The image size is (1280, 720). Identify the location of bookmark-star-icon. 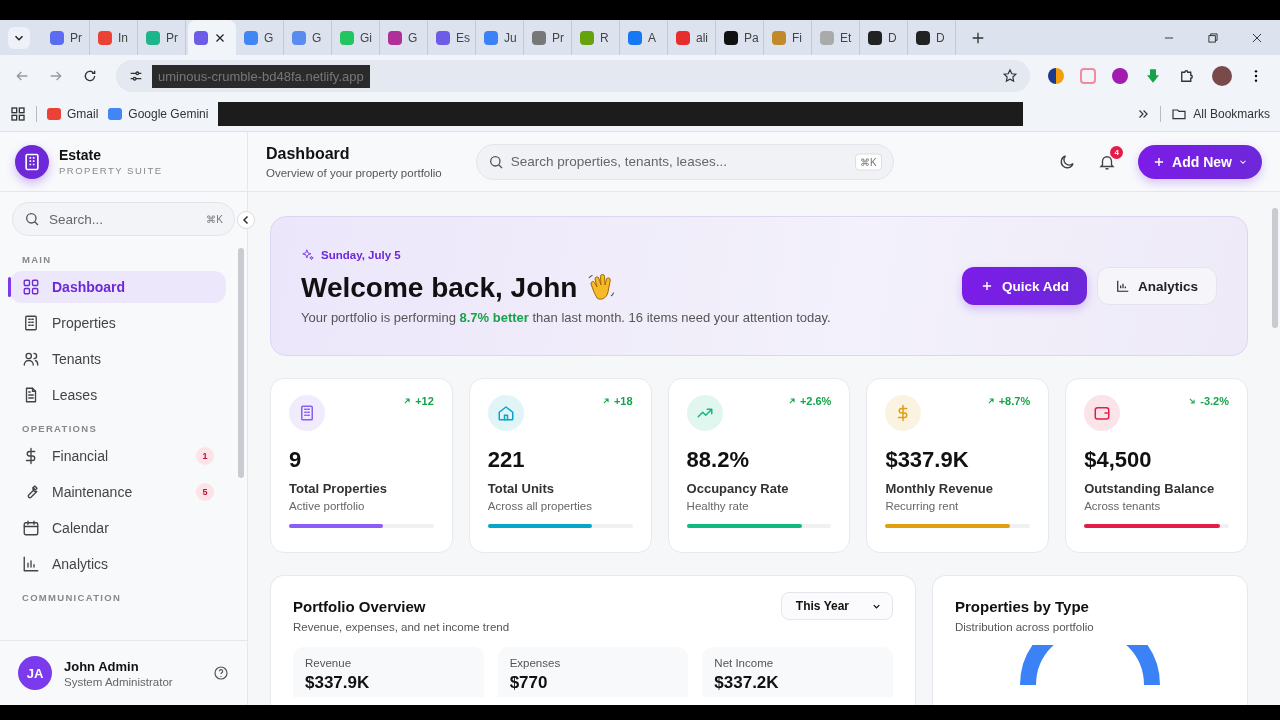
(1010, 76).